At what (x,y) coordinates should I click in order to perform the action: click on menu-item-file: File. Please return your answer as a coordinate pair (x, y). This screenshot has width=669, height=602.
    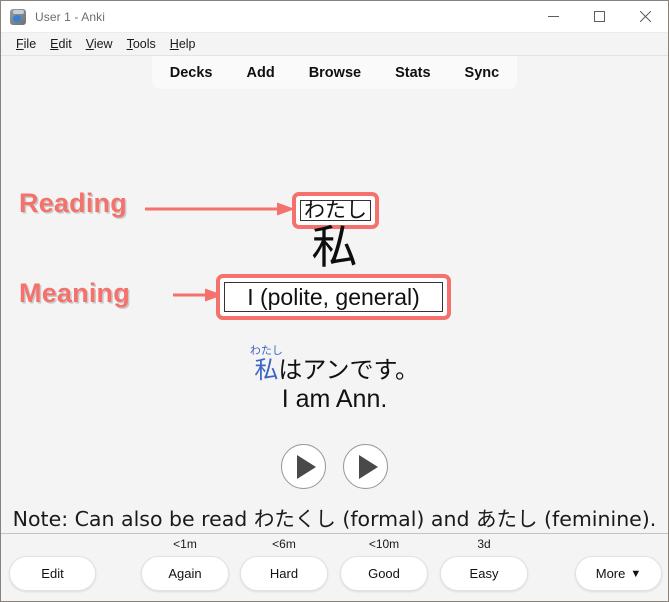
    Looking at the image, I should click on (26, 44).